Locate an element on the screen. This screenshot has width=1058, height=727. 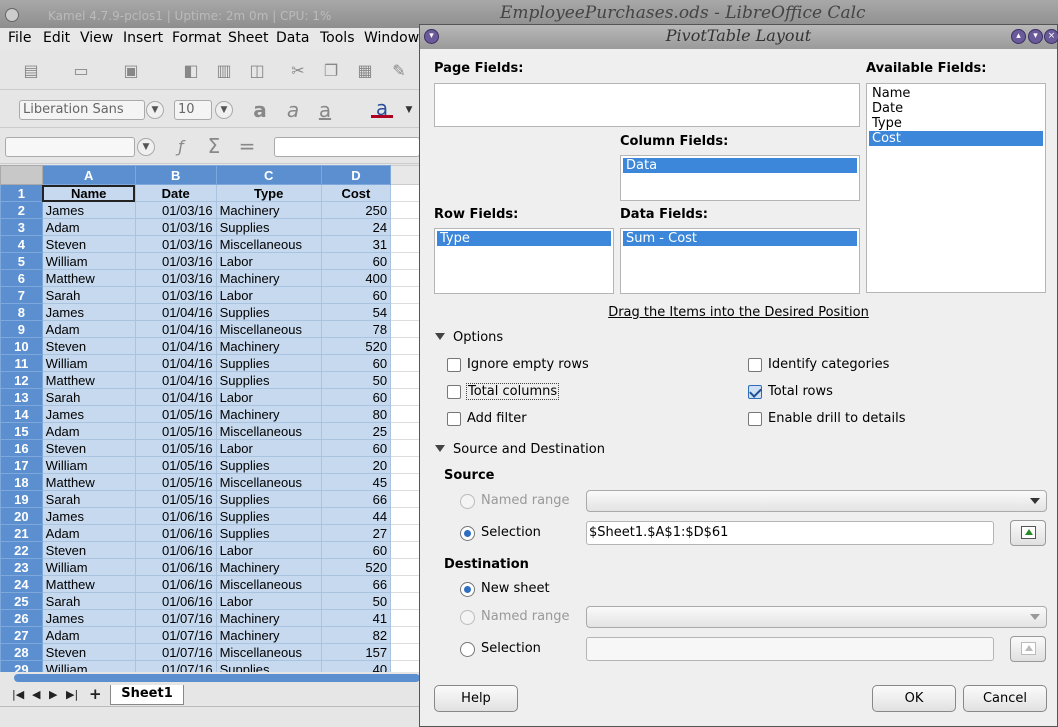
row-header: 11 is located at coordinates (21, 363).